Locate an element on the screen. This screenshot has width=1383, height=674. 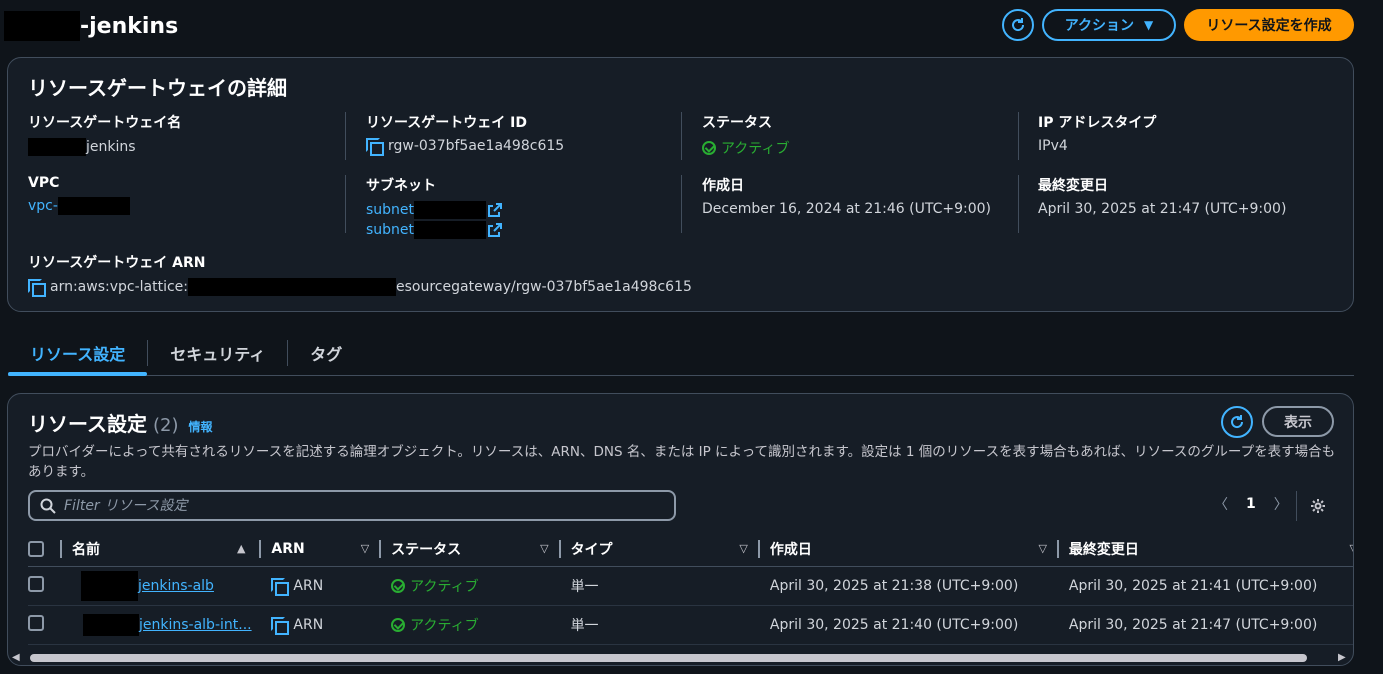
gear-icon is located at coordinates (1318, 506).